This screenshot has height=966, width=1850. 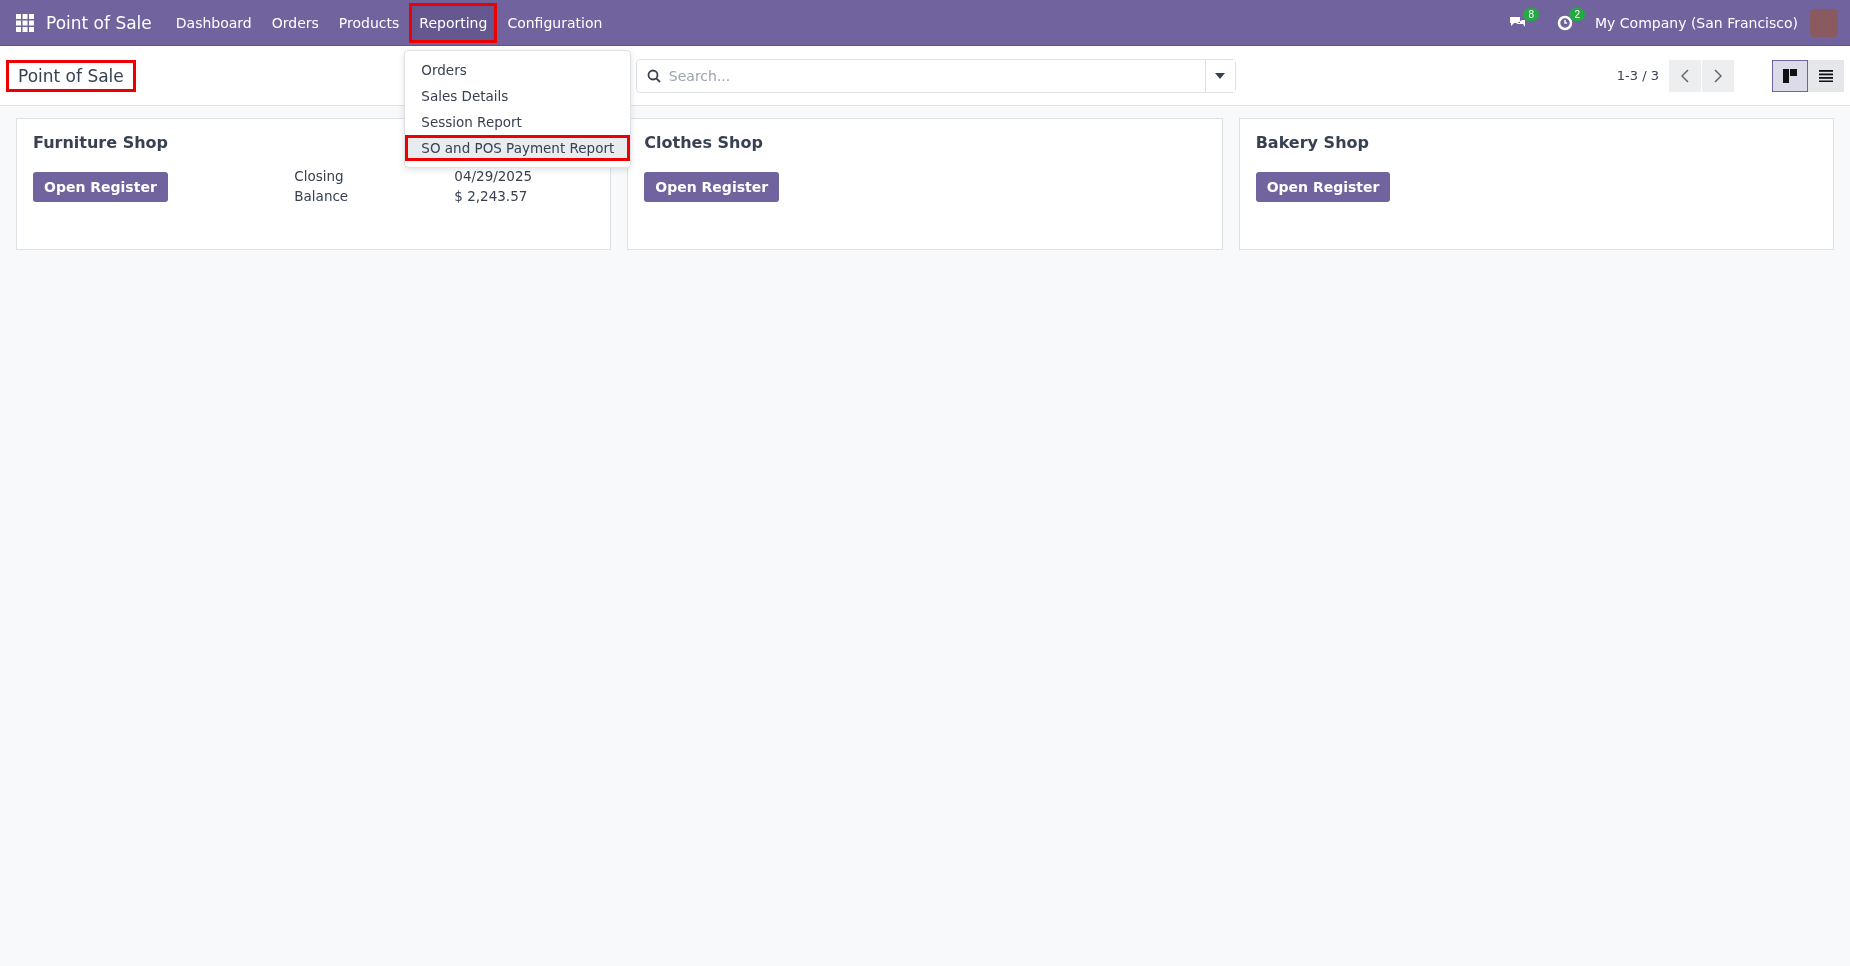 What do you see at coordinates (518, 95) in the screenshot?
I see `dropdown-item: Sales Details` at bounding box center [518, 95].